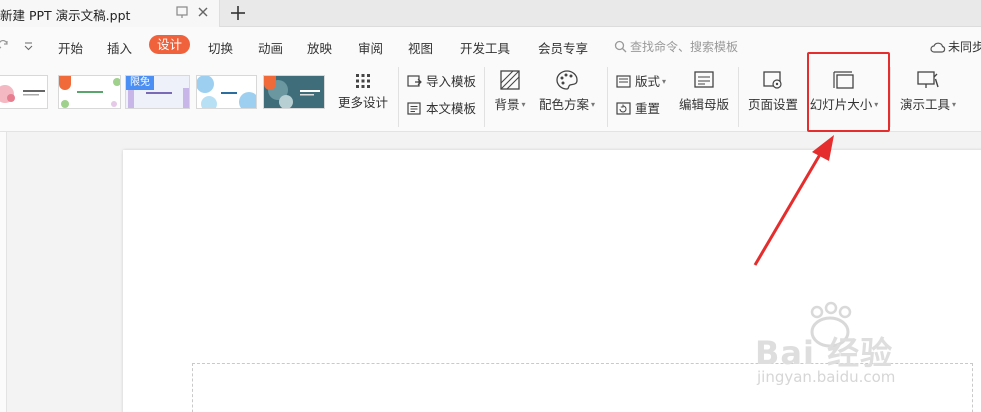 This screenshot has width=981, height=412. Describe the element at coordinates (704, 91) in the screenshot. I see `edit-master-button: 编辑母版` at that location.